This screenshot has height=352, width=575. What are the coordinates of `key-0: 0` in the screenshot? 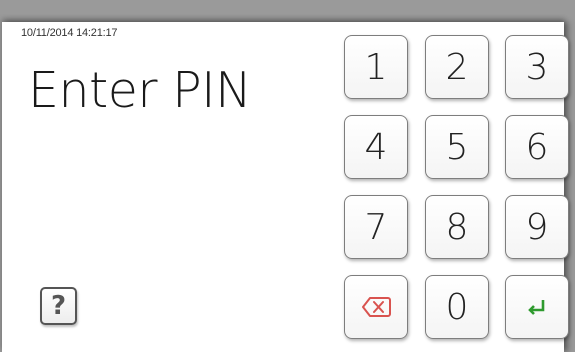 It's located at (457, 307).